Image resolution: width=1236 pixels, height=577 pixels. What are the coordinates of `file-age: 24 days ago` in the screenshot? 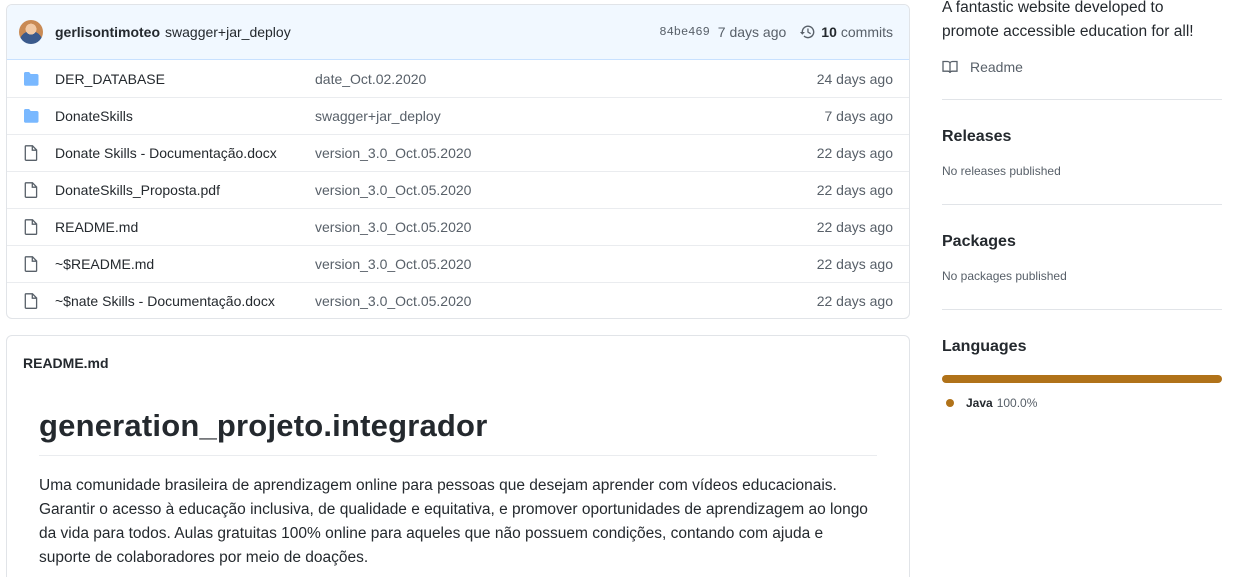 It's located at (854, 78).